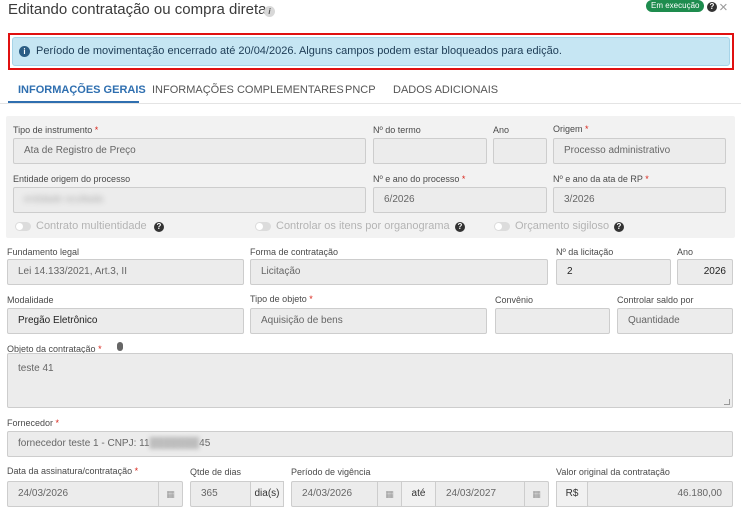 This screenshot has height=514, width=741. Describe the element at coordinates (248, 90) in the screenshot. I see `tab-informacoes-complementares: INFORMAÇÕES COMPLEMENTARES` at that location.